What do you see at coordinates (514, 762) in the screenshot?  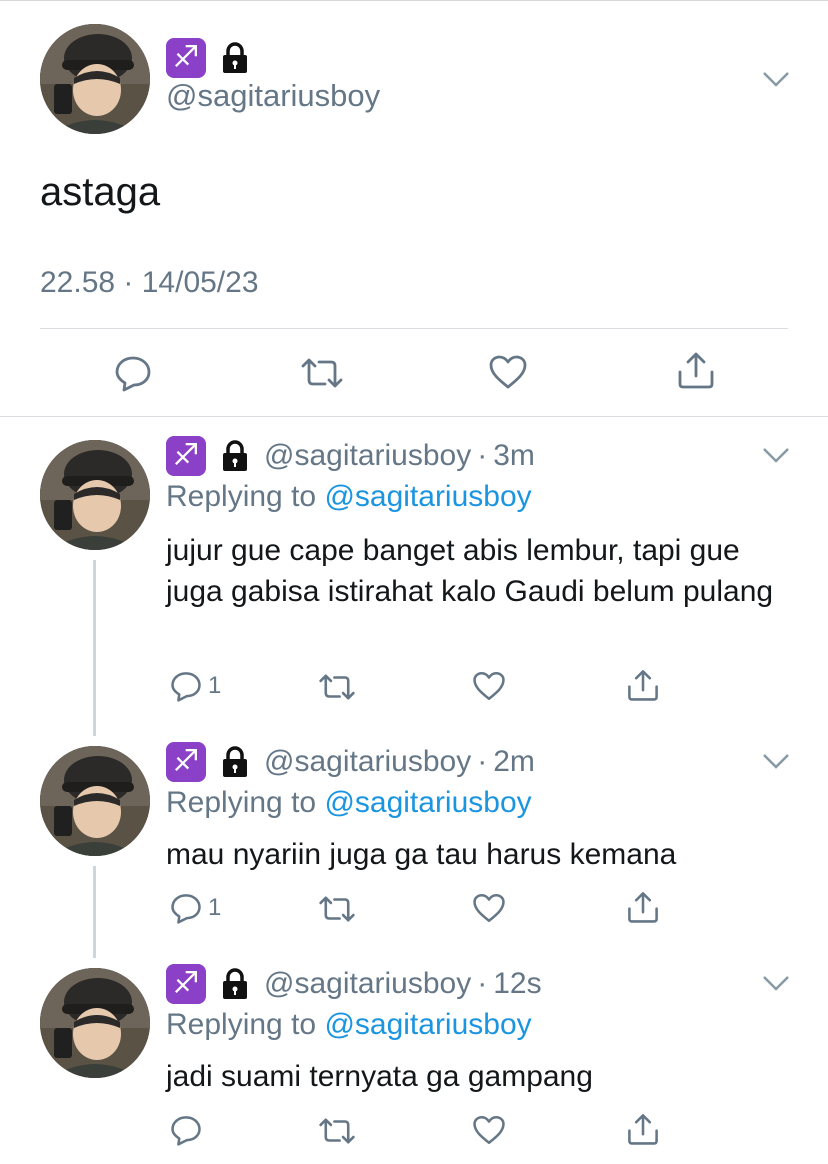 I see `reply-time: 2m` at bounding box center [514, 762].